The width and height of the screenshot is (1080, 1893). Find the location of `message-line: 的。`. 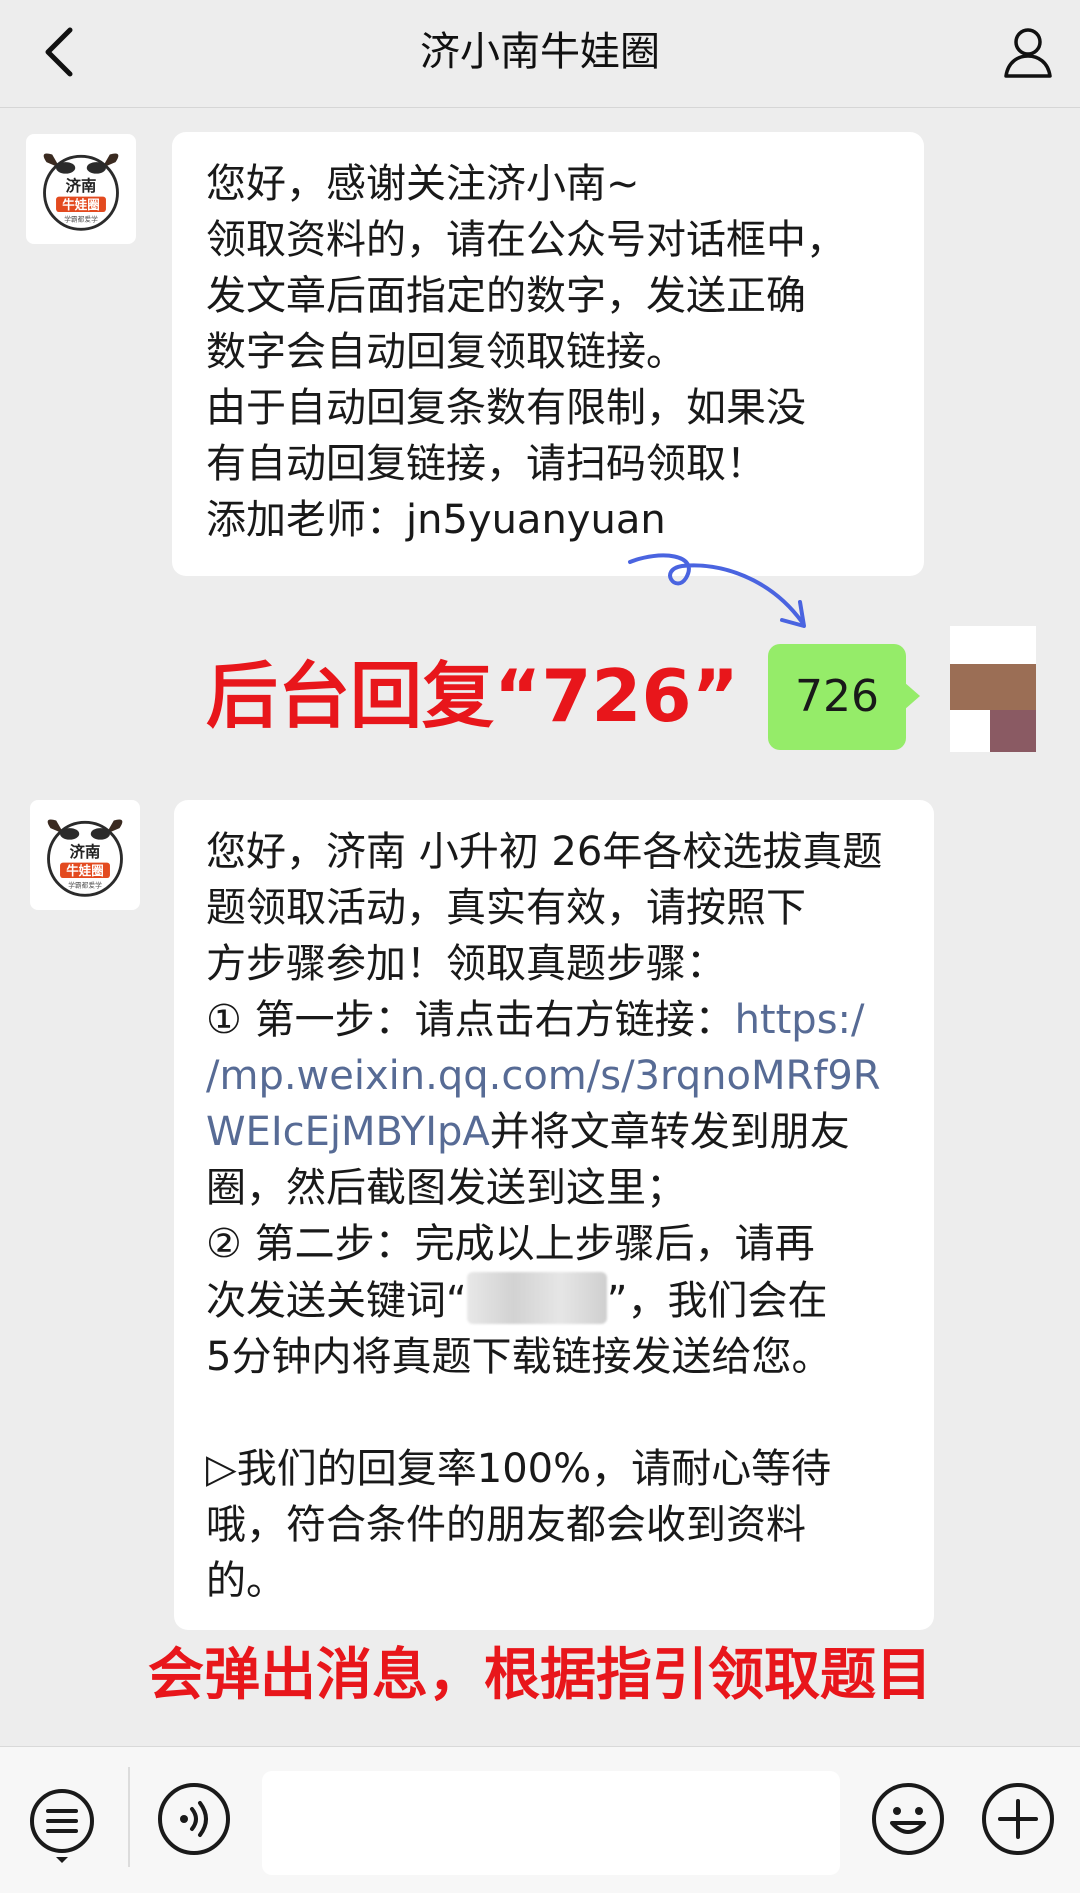

message-line: 的。 is located at coordinates (246, 1581).